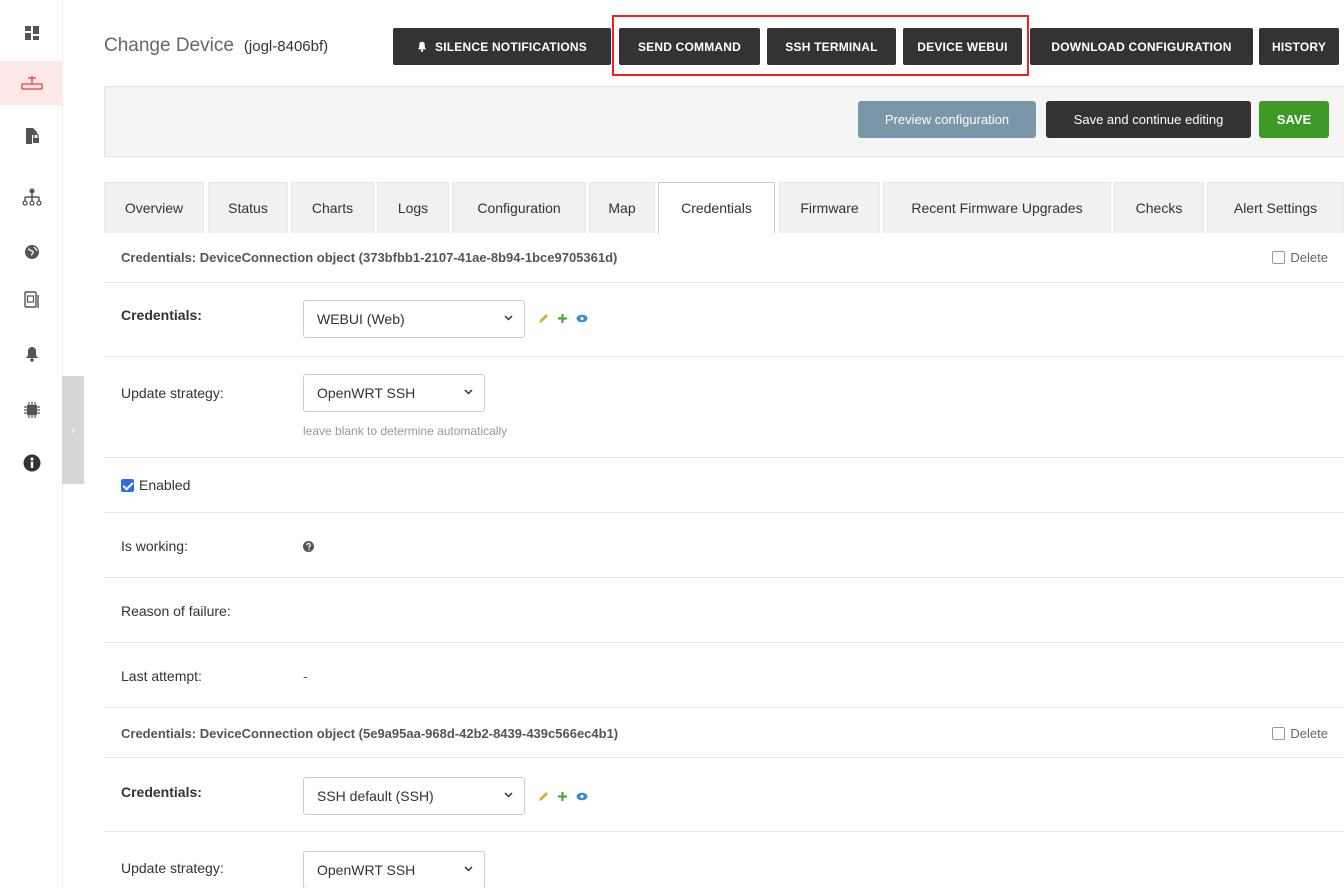 This screenshot has width=1344, height=888. What do you see at coordinates (127, 485) in the screenshot?
I see `enabled-checkbox` at bounding box center [127, 485].